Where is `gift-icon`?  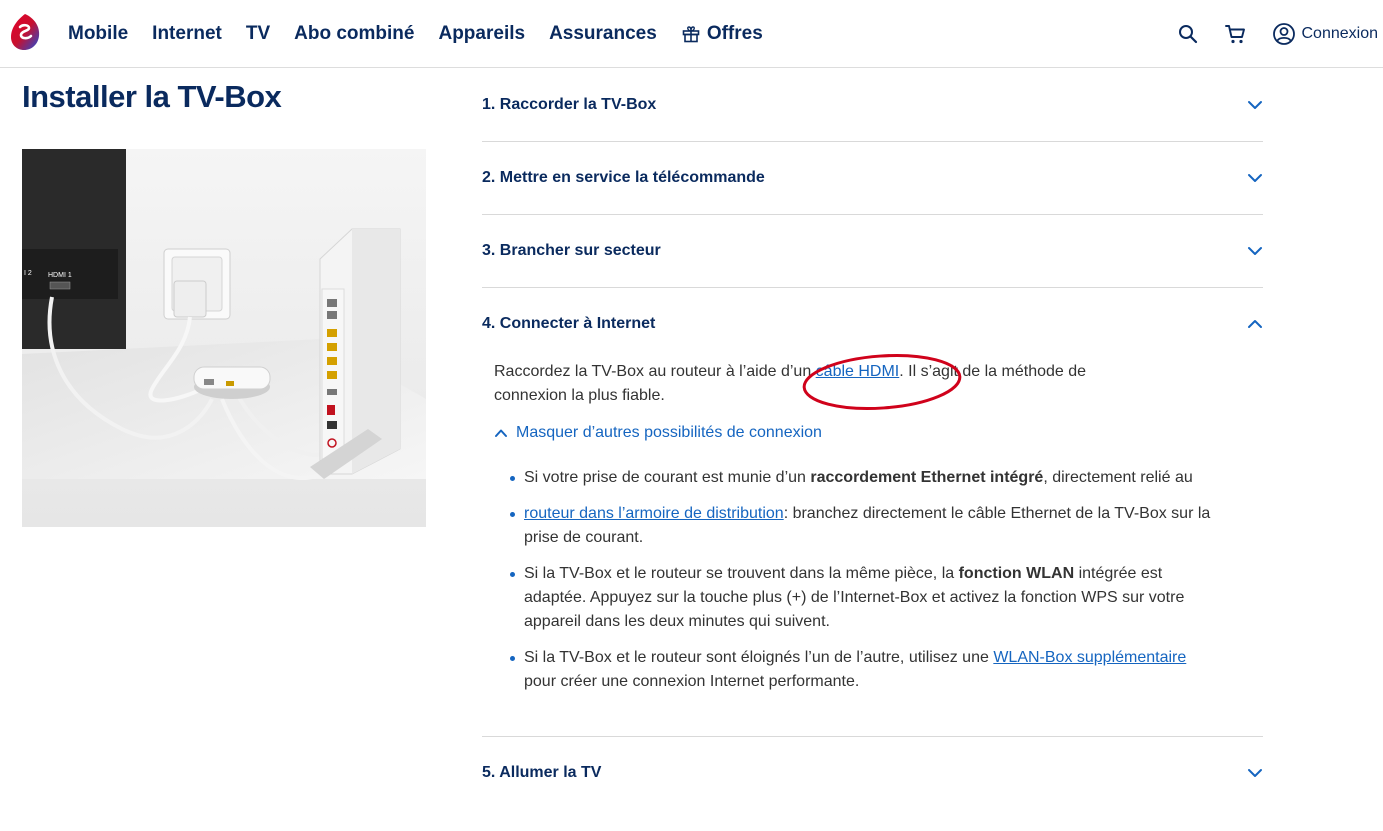
gift-icon is located at coordinates (691, 34).